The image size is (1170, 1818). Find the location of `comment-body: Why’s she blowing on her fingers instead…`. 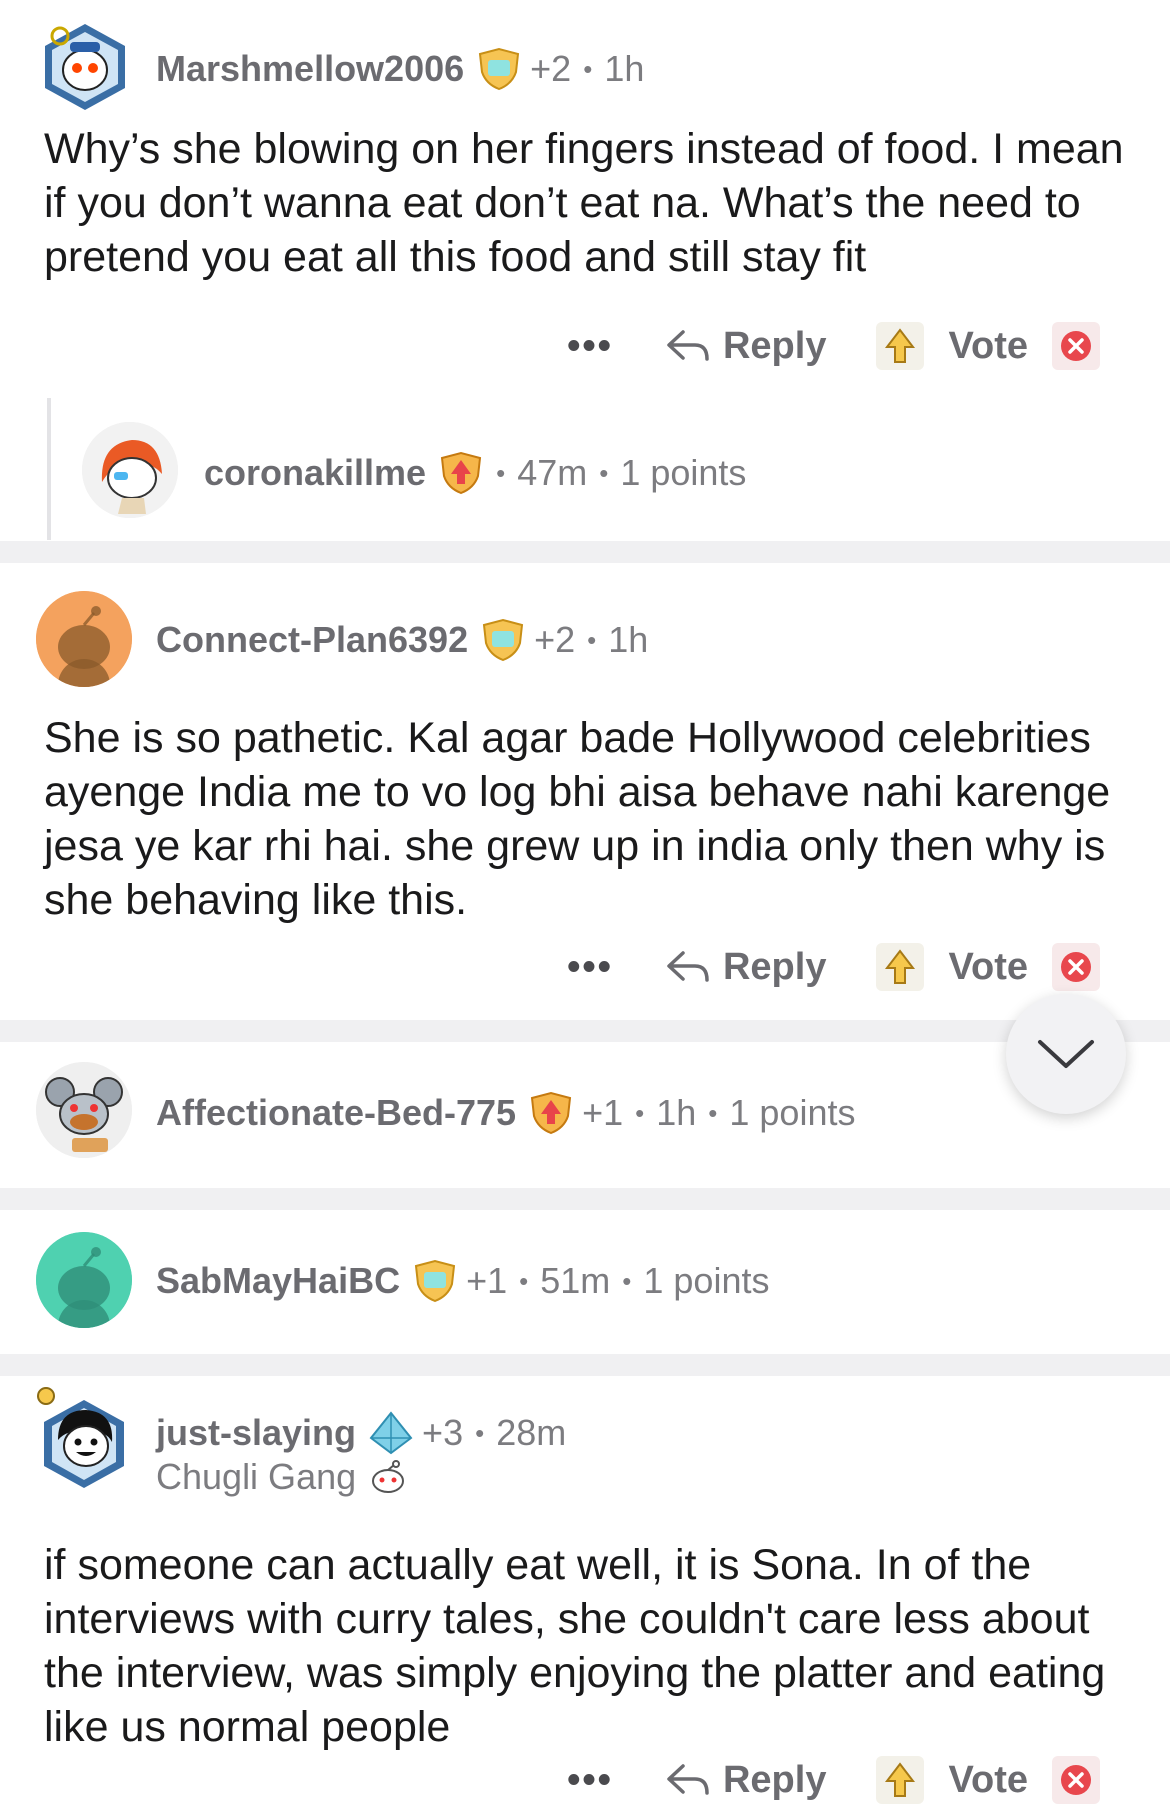

comment-body: Why’s she blowing on her fingers instead… is located at coordinates (584, 203).